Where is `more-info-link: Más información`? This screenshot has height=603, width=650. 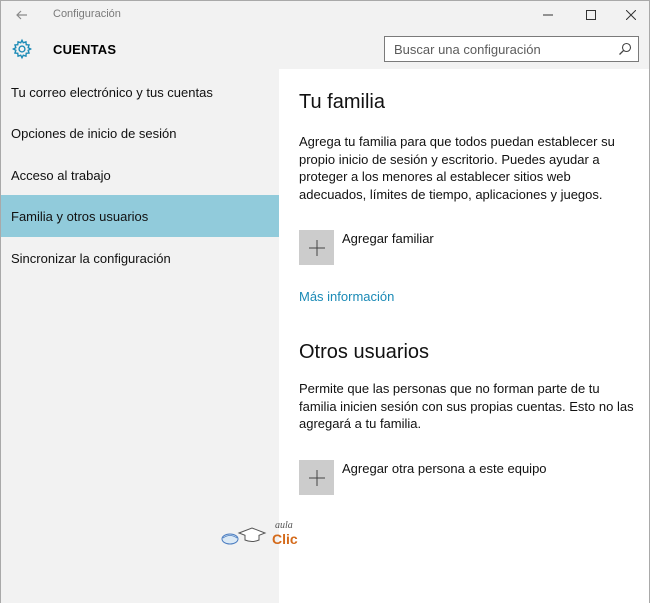
more-info-link: Más información is located at coordinates (346, 296).